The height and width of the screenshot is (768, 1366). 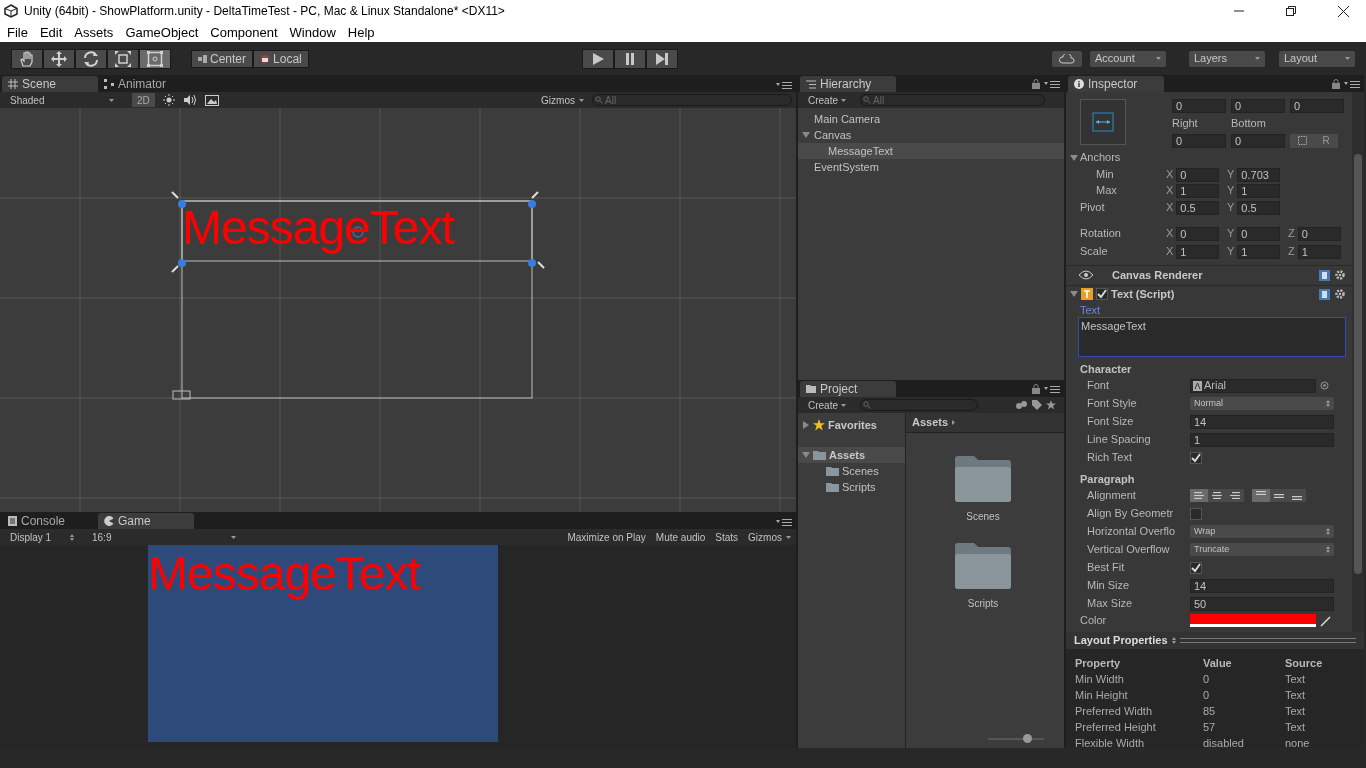 What do you see at coordinates (931, 151) in the screenshot?
I see `hierarchy-item: MessageText` at bounding box center [931, 151].